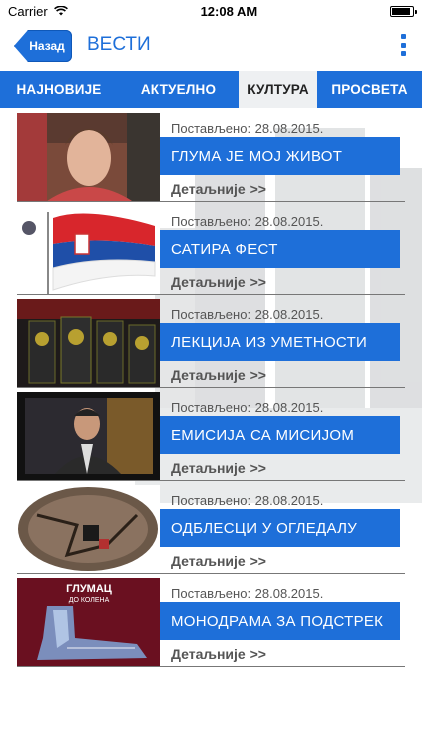  Describe the element at coordinates (403, 45) in the screenshot. I see `more-menu-icon` at that location.